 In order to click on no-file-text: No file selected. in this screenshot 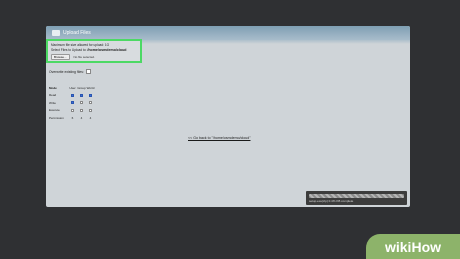, I will do `click(84, 57)`.